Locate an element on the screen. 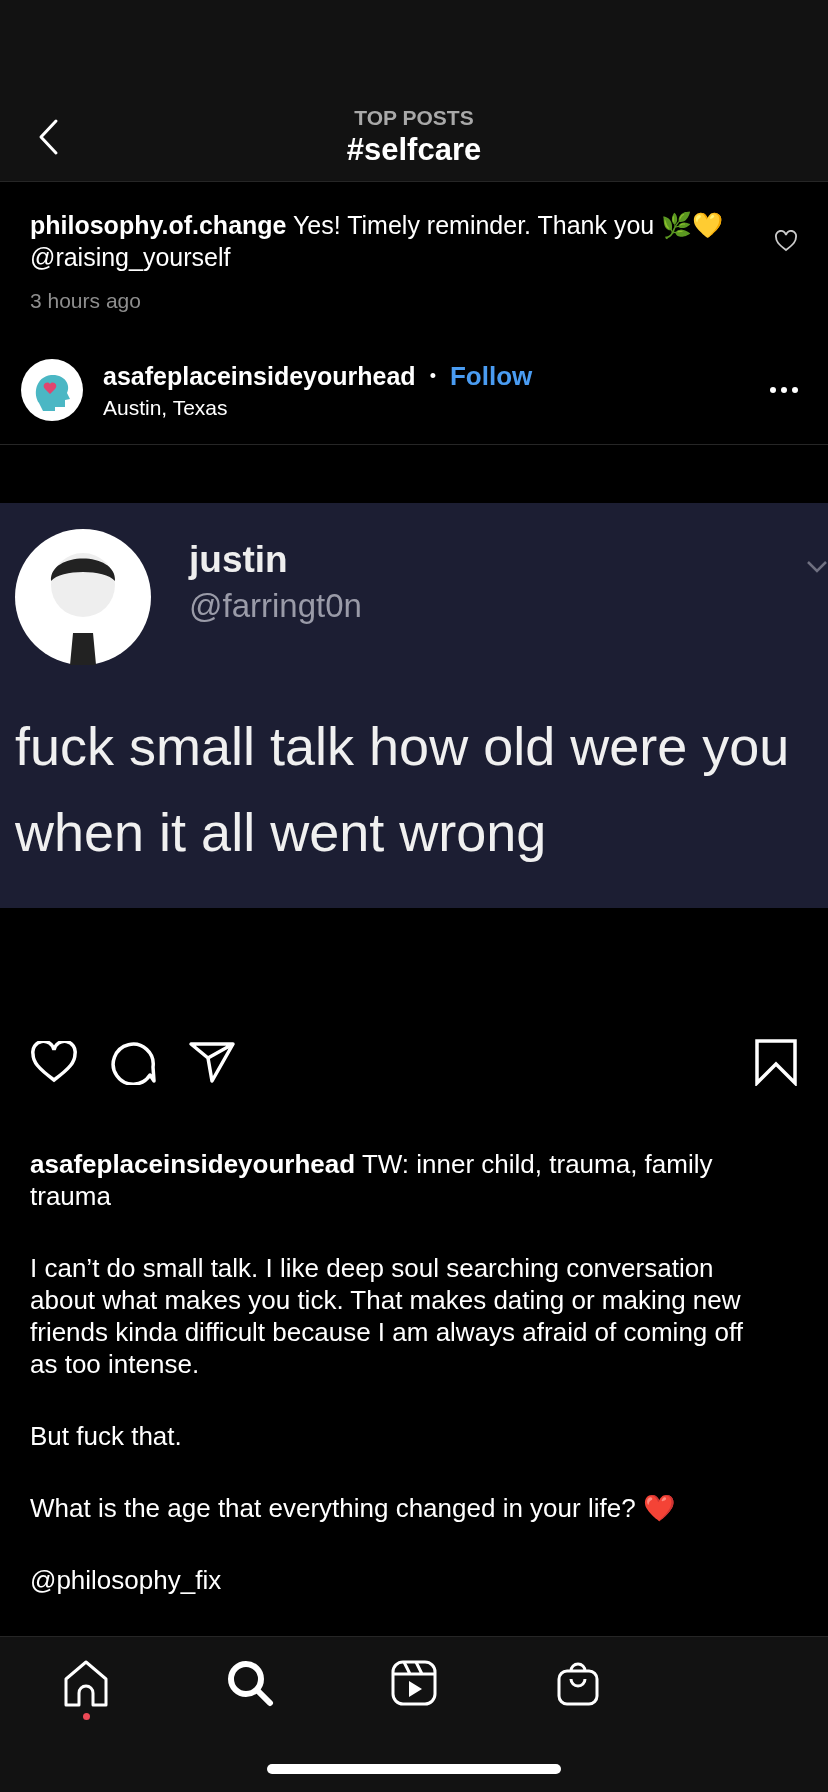 This screenshot has height=1792, width=828. more-icon is located at coordinates (784, 390).